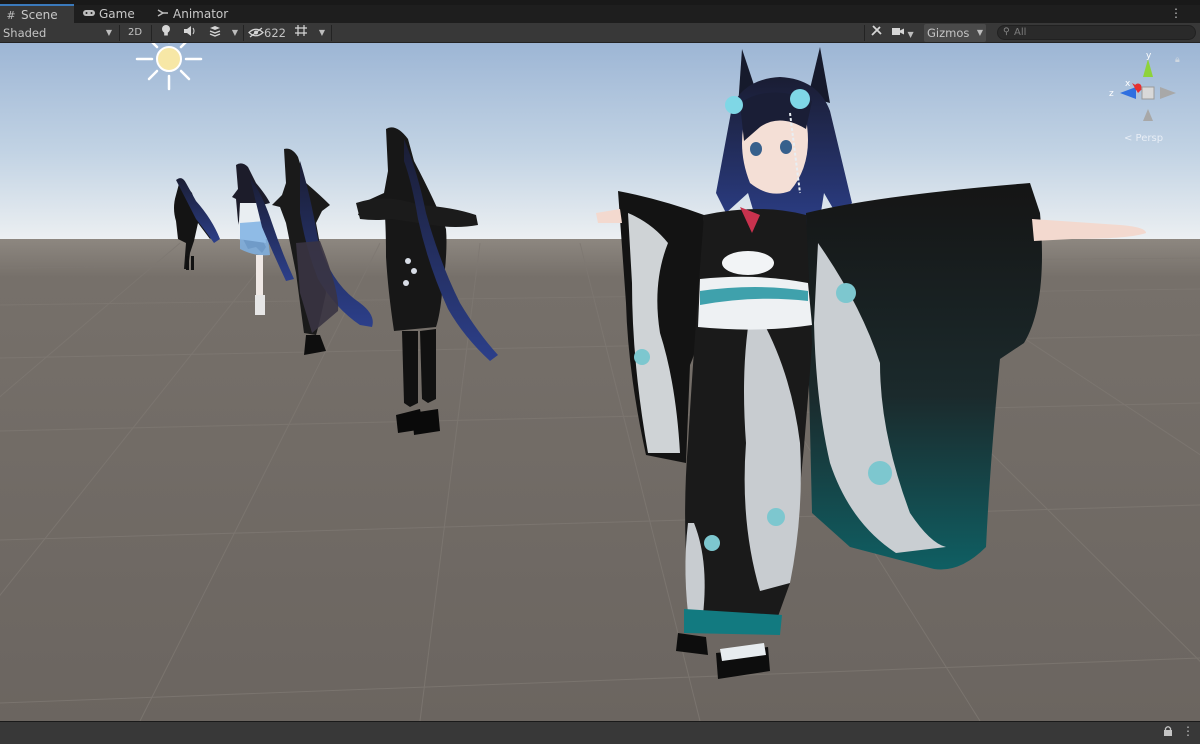 This screenshot has width=1200, height=744. What do you see at coordinates (1101, 32) in the screenshot?
I see `scene-search-input` at bounding box center [1101, 32].